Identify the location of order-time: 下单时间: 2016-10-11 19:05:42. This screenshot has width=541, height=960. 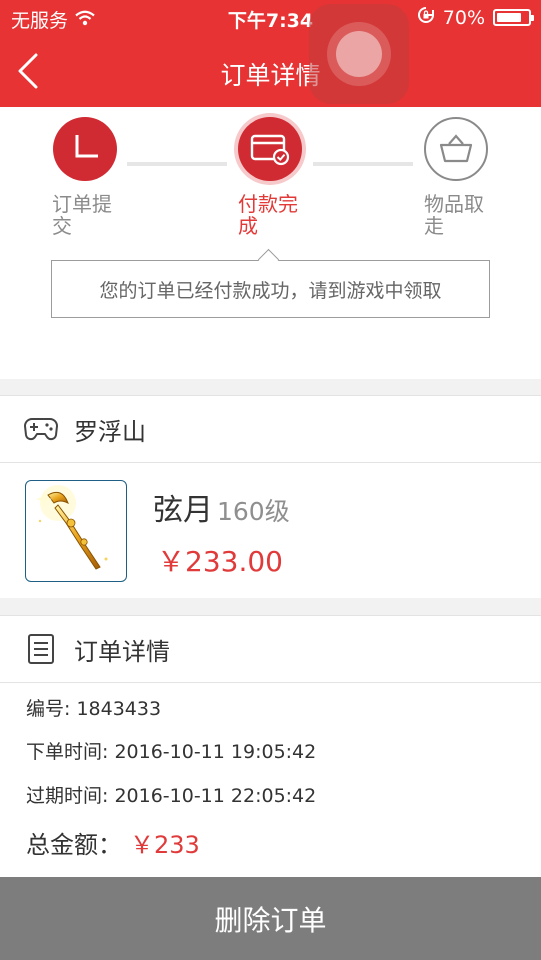
(171, 752).